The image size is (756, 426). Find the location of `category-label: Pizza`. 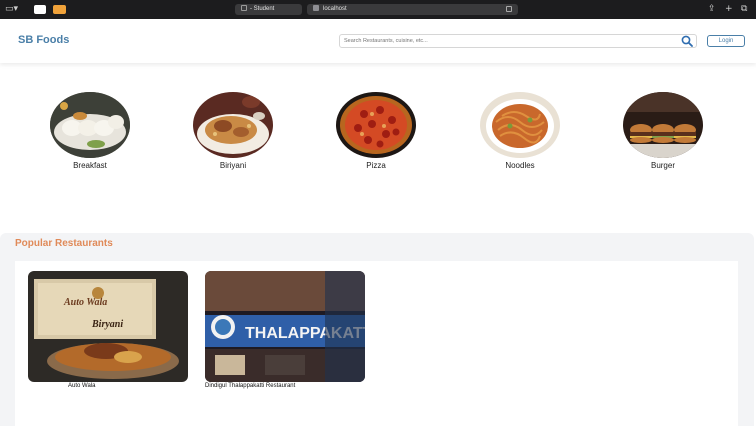

category-label: Pizza is located at coordinates (376, 165).